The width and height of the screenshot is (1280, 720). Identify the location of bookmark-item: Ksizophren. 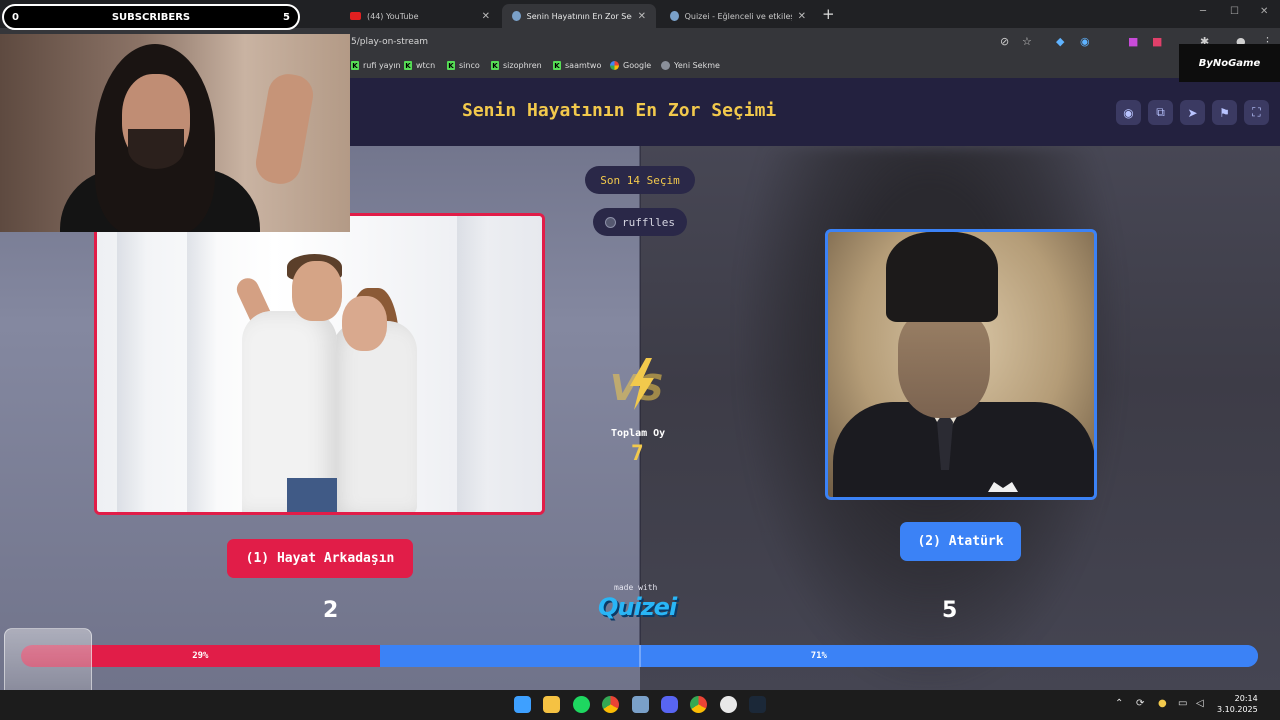
(516, 65).